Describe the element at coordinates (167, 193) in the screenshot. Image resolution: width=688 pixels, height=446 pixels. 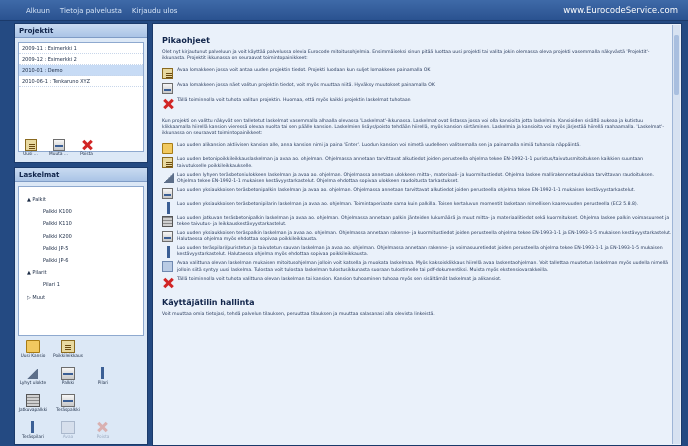
I see `beam-icon` at that location.